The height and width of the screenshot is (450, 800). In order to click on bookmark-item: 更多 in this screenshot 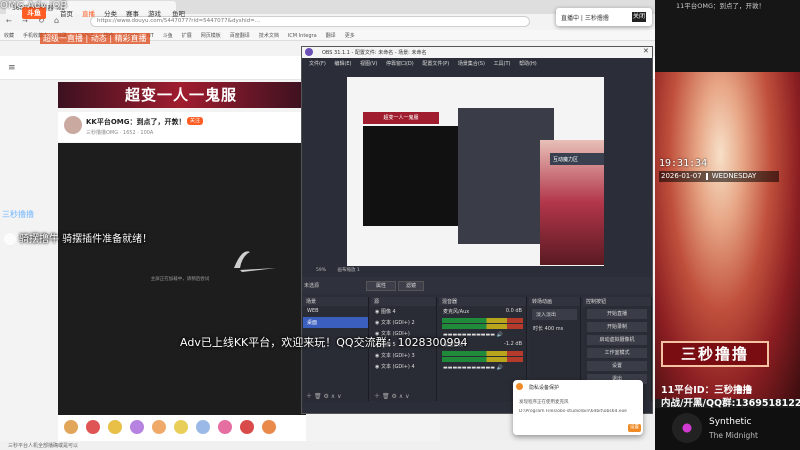, I will do `click(350, 36)`.